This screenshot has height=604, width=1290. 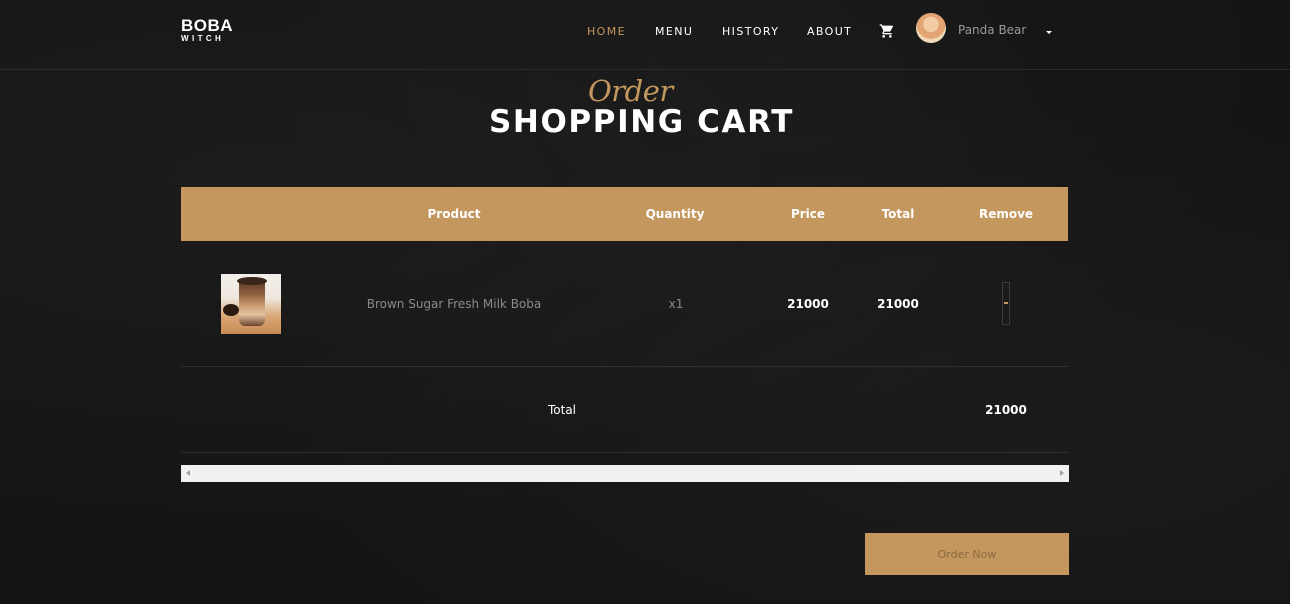 What do you see at coordinates (1062, 473) in the screenshot?
I see `scroll-right-icon` at bounding box center [1062, 473].